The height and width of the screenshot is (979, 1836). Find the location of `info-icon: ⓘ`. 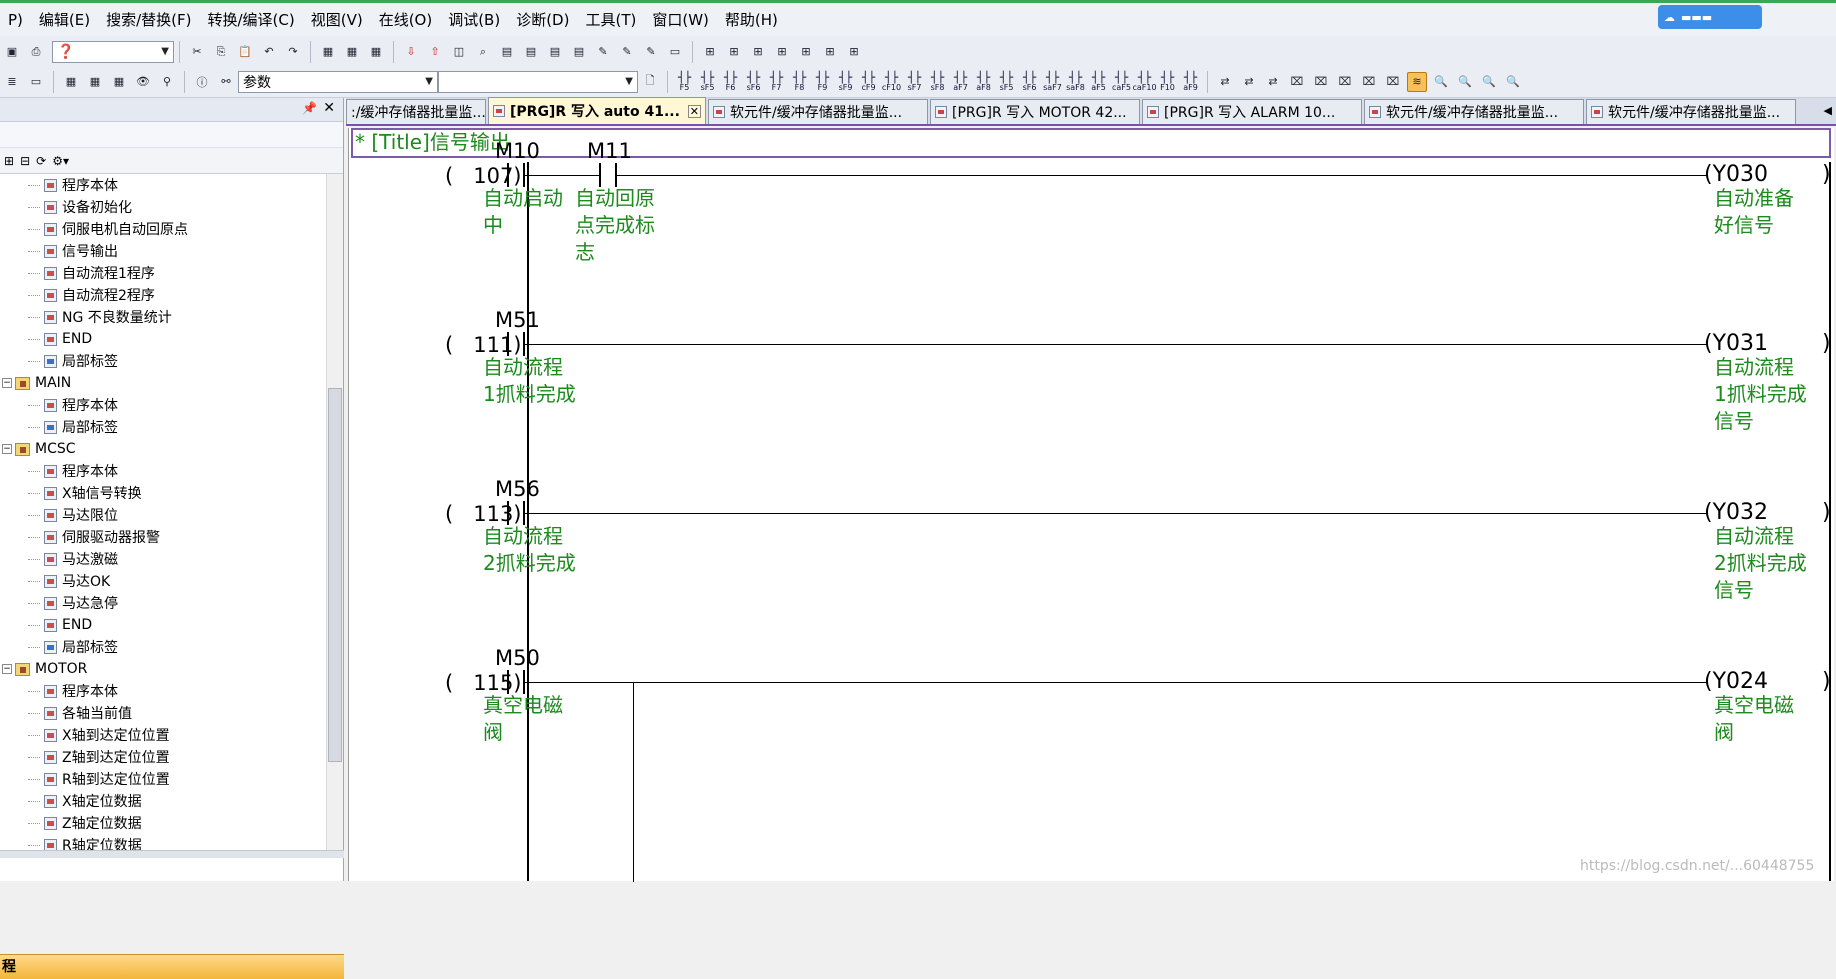

info-icon: ⓘ is located at coordinates (202, 82).